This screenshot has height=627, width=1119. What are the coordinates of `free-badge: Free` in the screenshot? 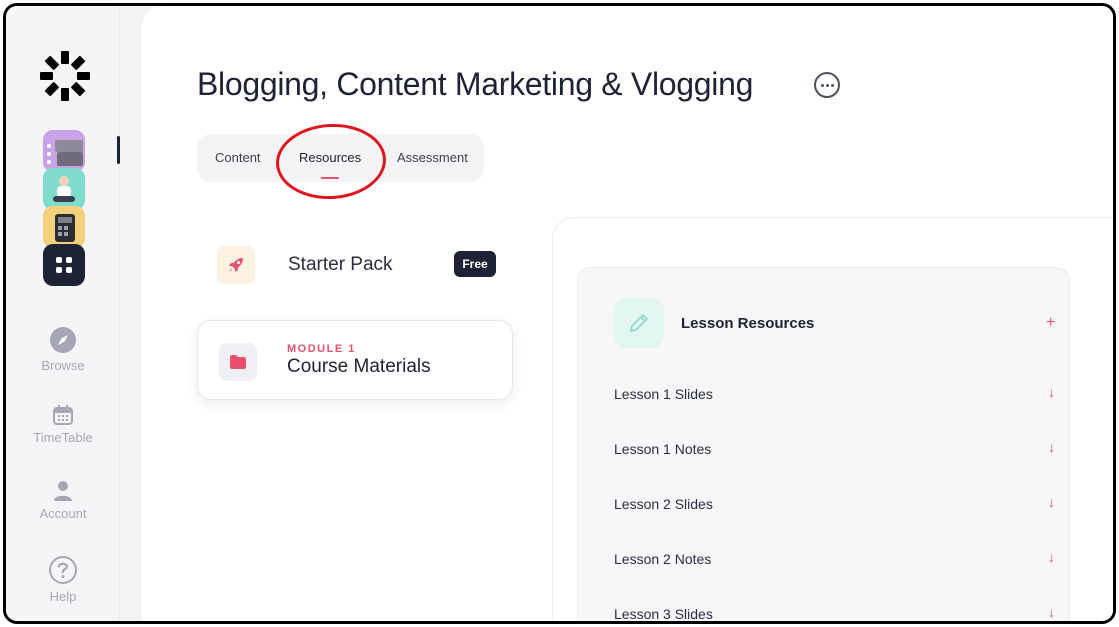 It's located at (475, 264).